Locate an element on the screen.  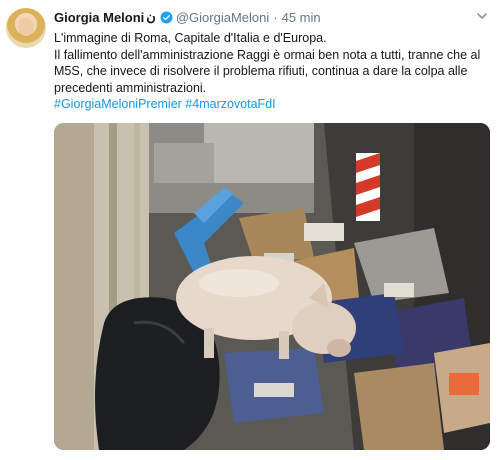
tweet-header: Giorgia Meloni ن @GiorgiaMeloni · 45 min is located at coordinates (187, 17).